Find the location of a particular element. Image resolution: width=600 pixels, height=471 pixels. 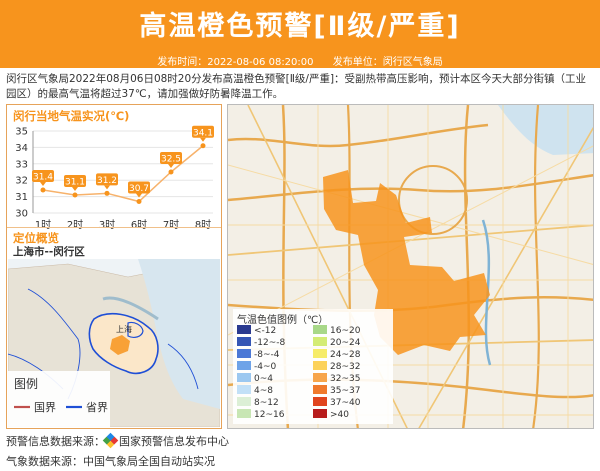

divider is located at coordinates (114, 227).